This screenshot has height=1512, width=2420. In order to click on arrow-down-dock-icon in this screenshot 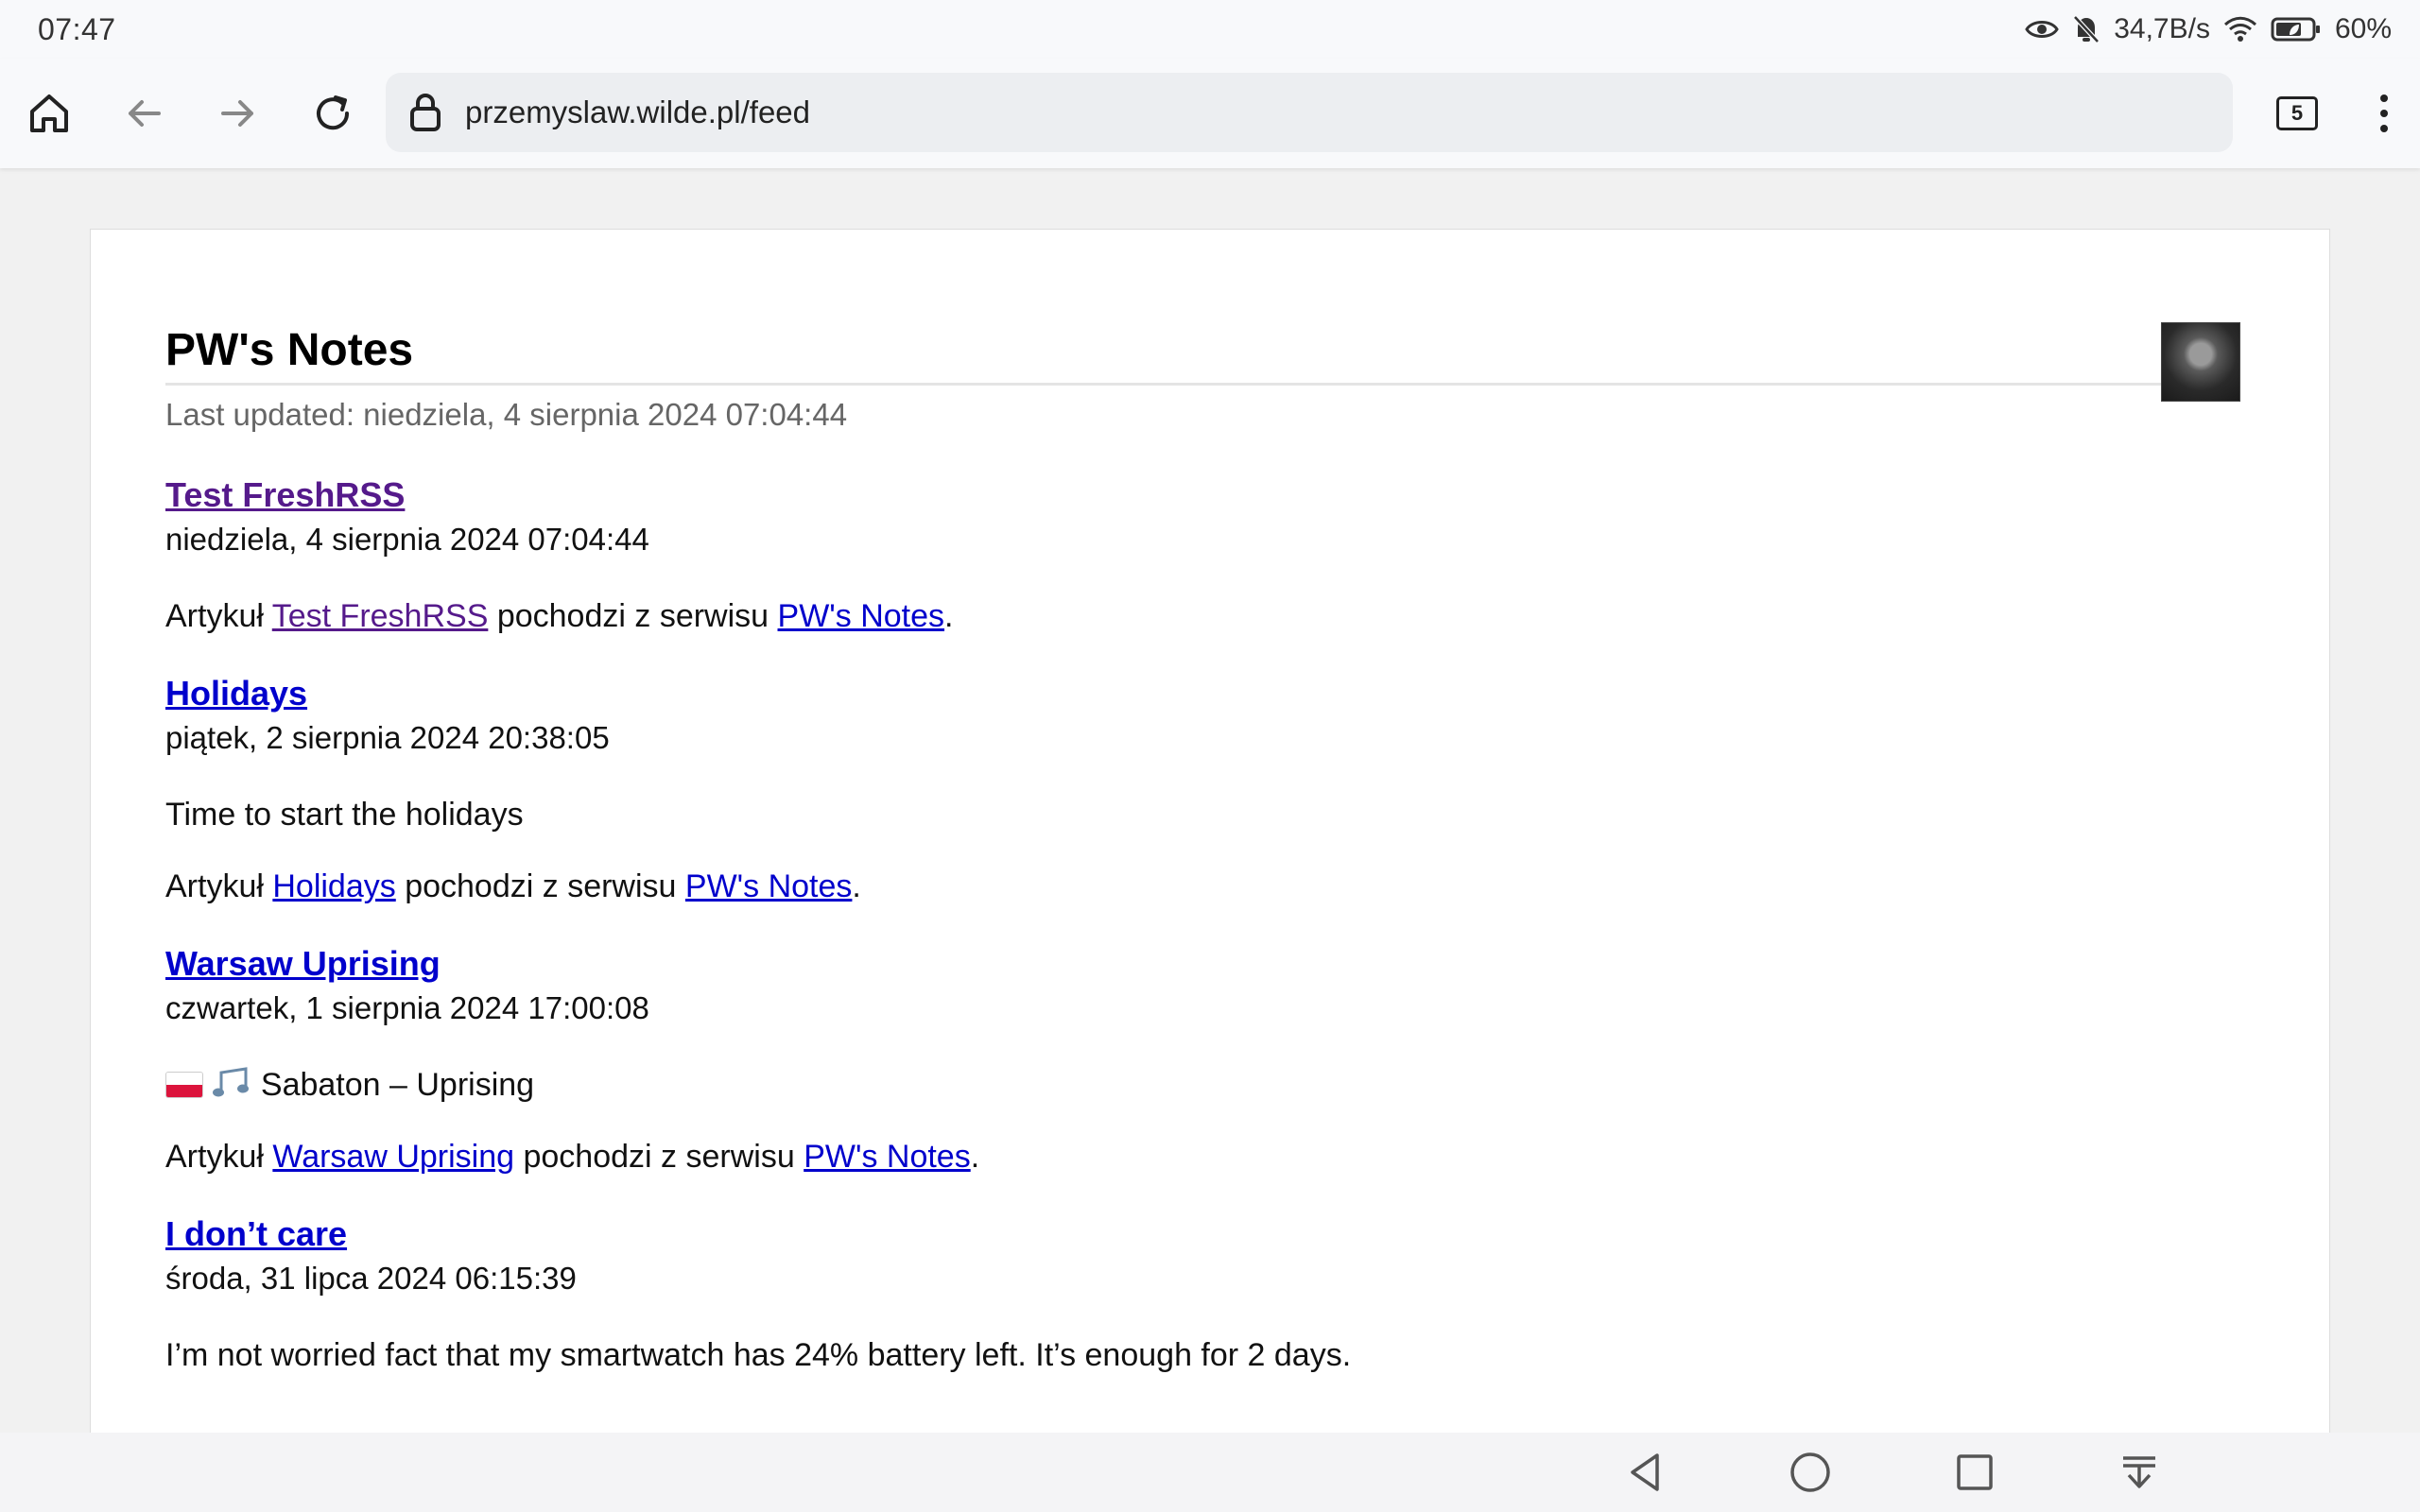, I will do `click(2139, 1472)`.